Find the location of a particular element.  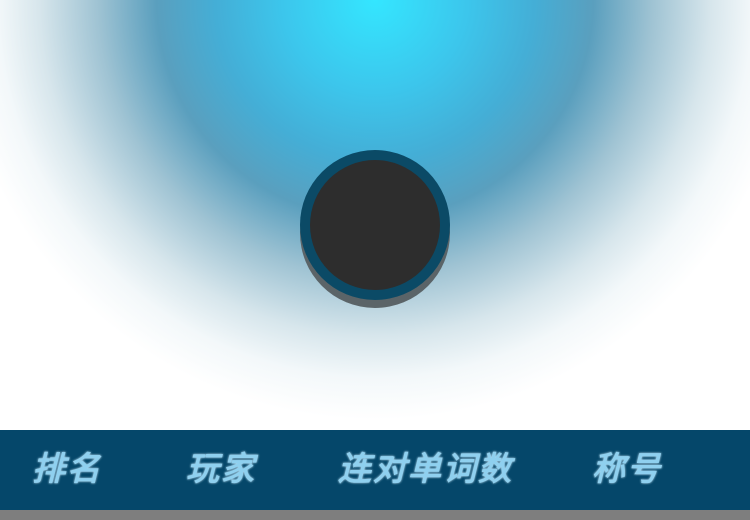

column-header-streak-words: 连对单词数 is located at coordinates (425, 468).